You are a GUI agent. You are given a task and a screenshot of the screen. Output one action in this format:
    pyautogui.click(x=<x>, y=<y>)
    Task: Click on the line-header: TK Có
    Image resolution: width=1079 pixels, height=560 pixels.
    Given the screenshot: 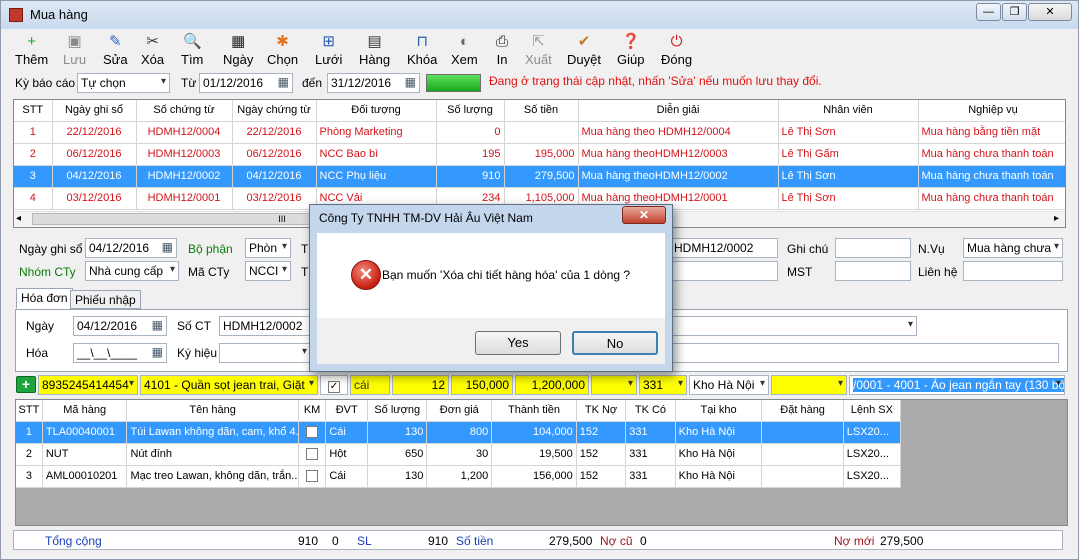 What is the action you would take?
    pyautogui.click(x=650, y=411)
    